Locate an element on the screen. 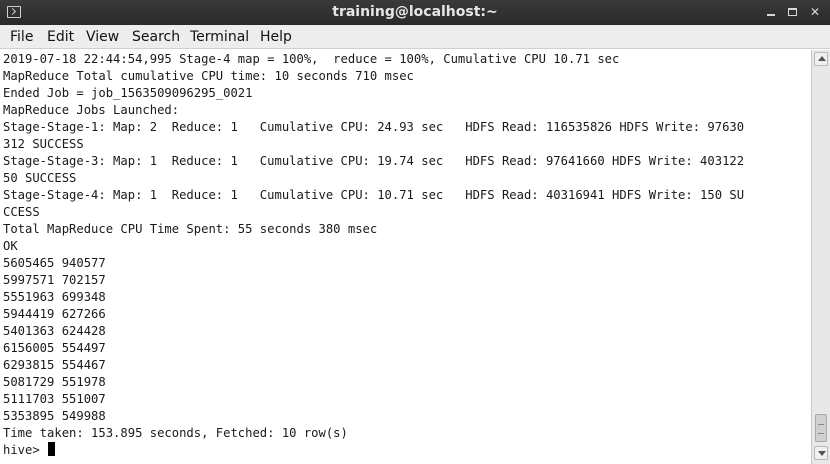 Image resolution: width=830 pixels, height=464 pixels. output-line: 312 SUCCESS is located at coordinates (43, 144).